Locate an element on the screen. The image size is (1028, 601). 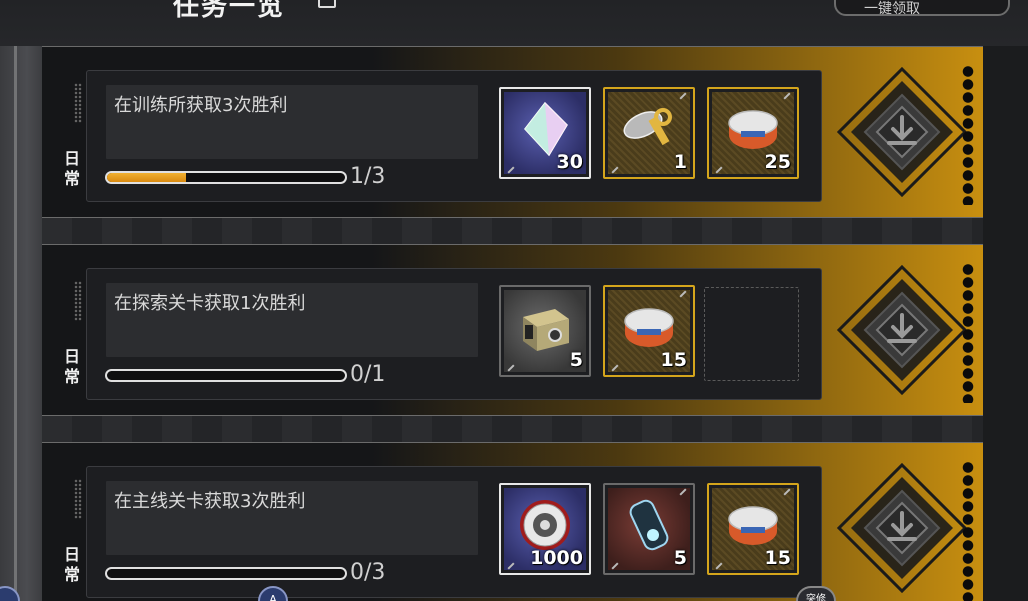
page-title: 任务一览 is located at coordinates (229, 11).